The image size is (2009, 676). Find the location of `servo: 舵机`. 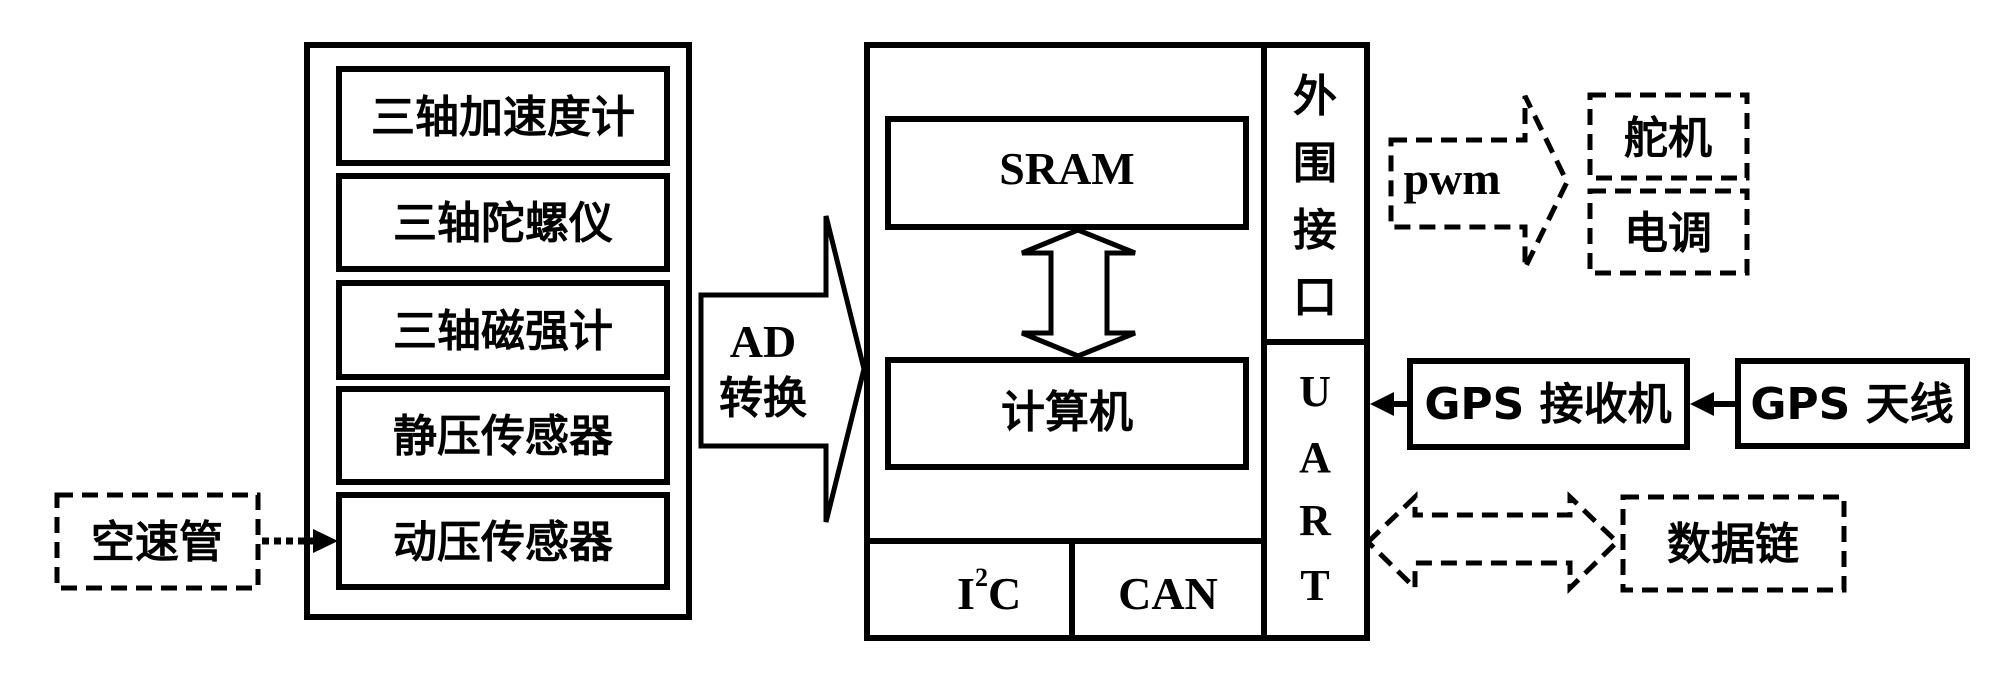

servo: 舵机 is located at coordinates (1668, 136).